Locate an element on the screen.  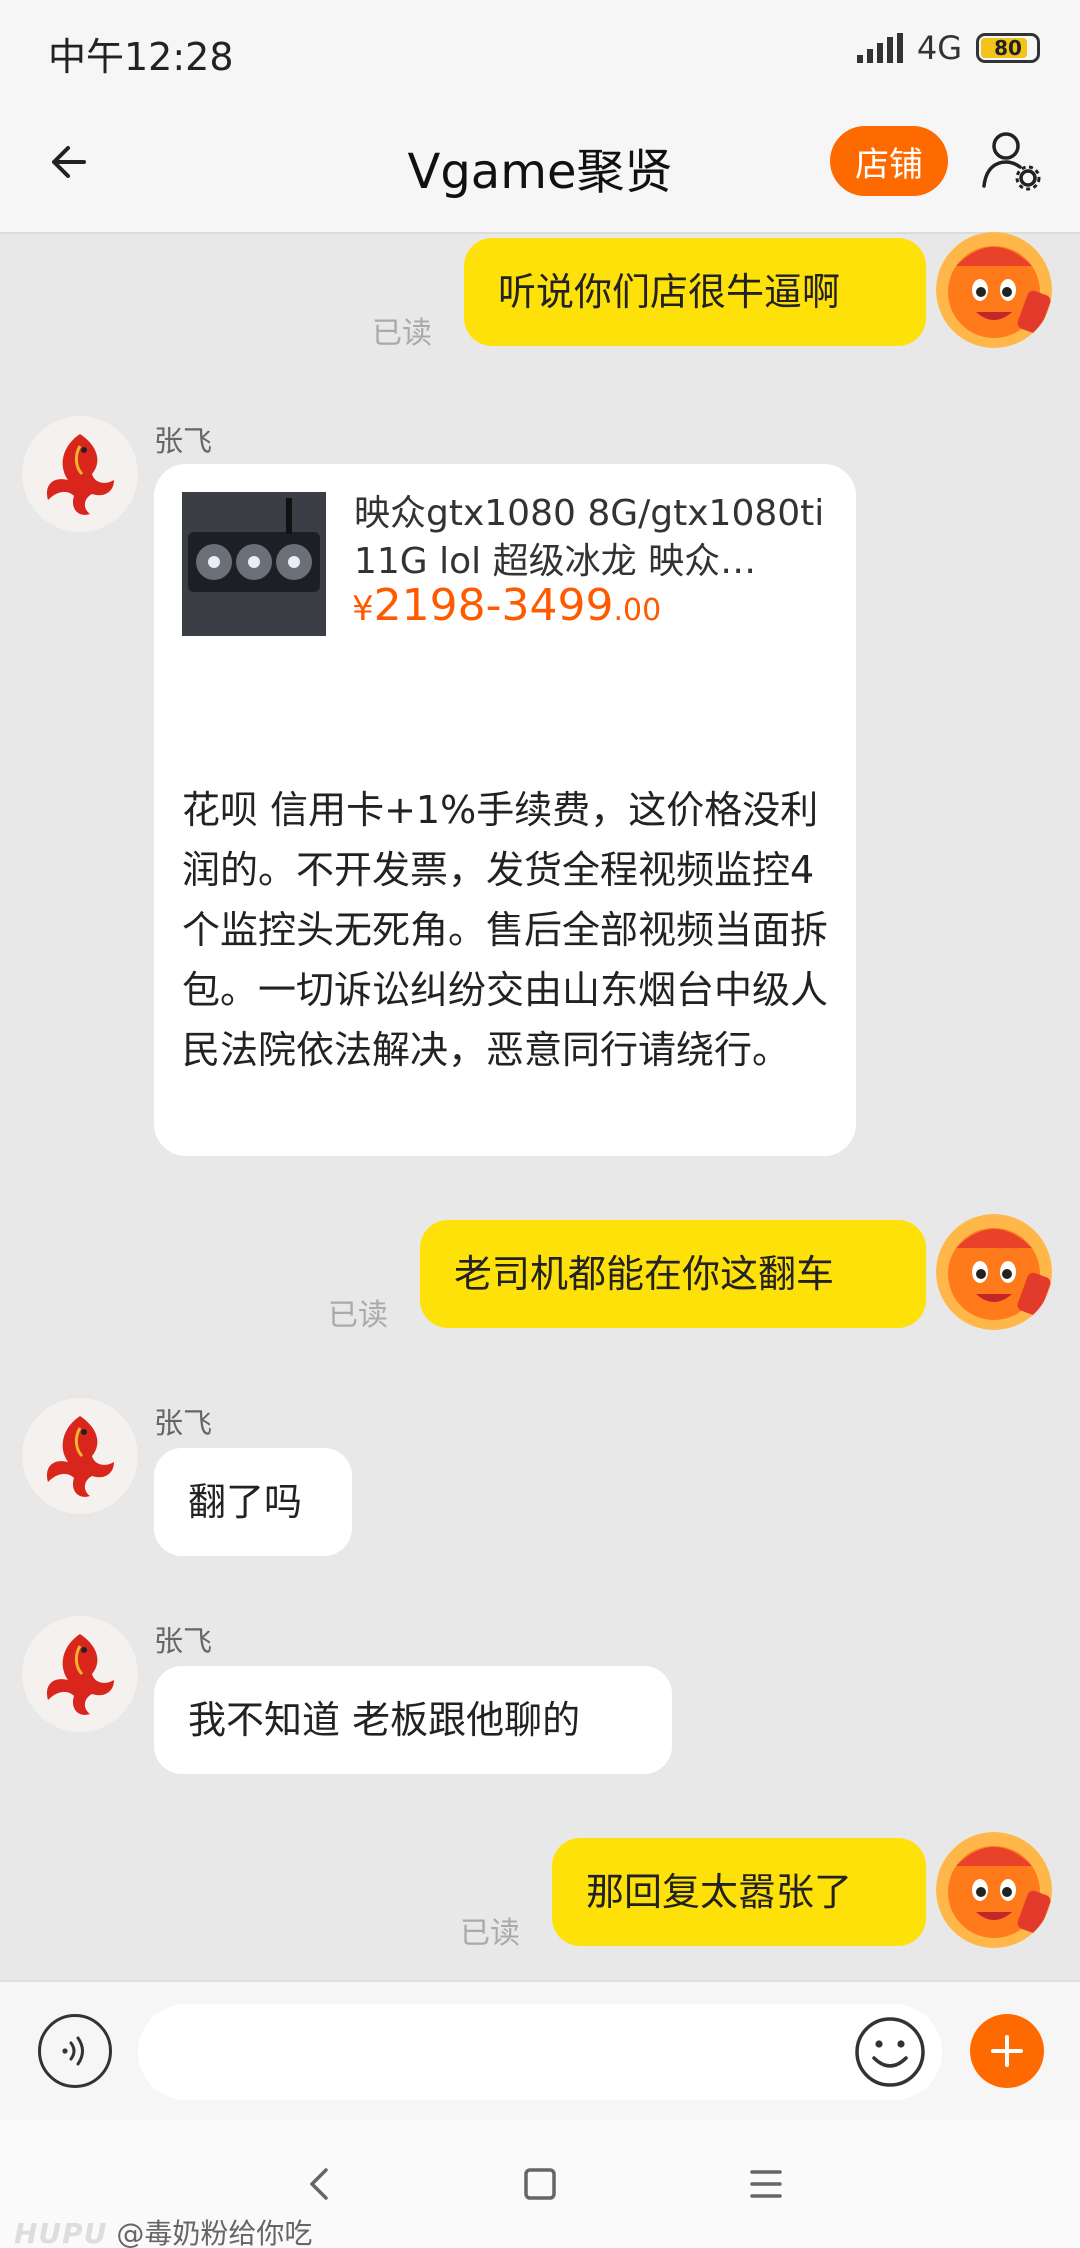
sent-message-bubble: 听说你们店很牛逼啊 is located at coordinates (695, 292).